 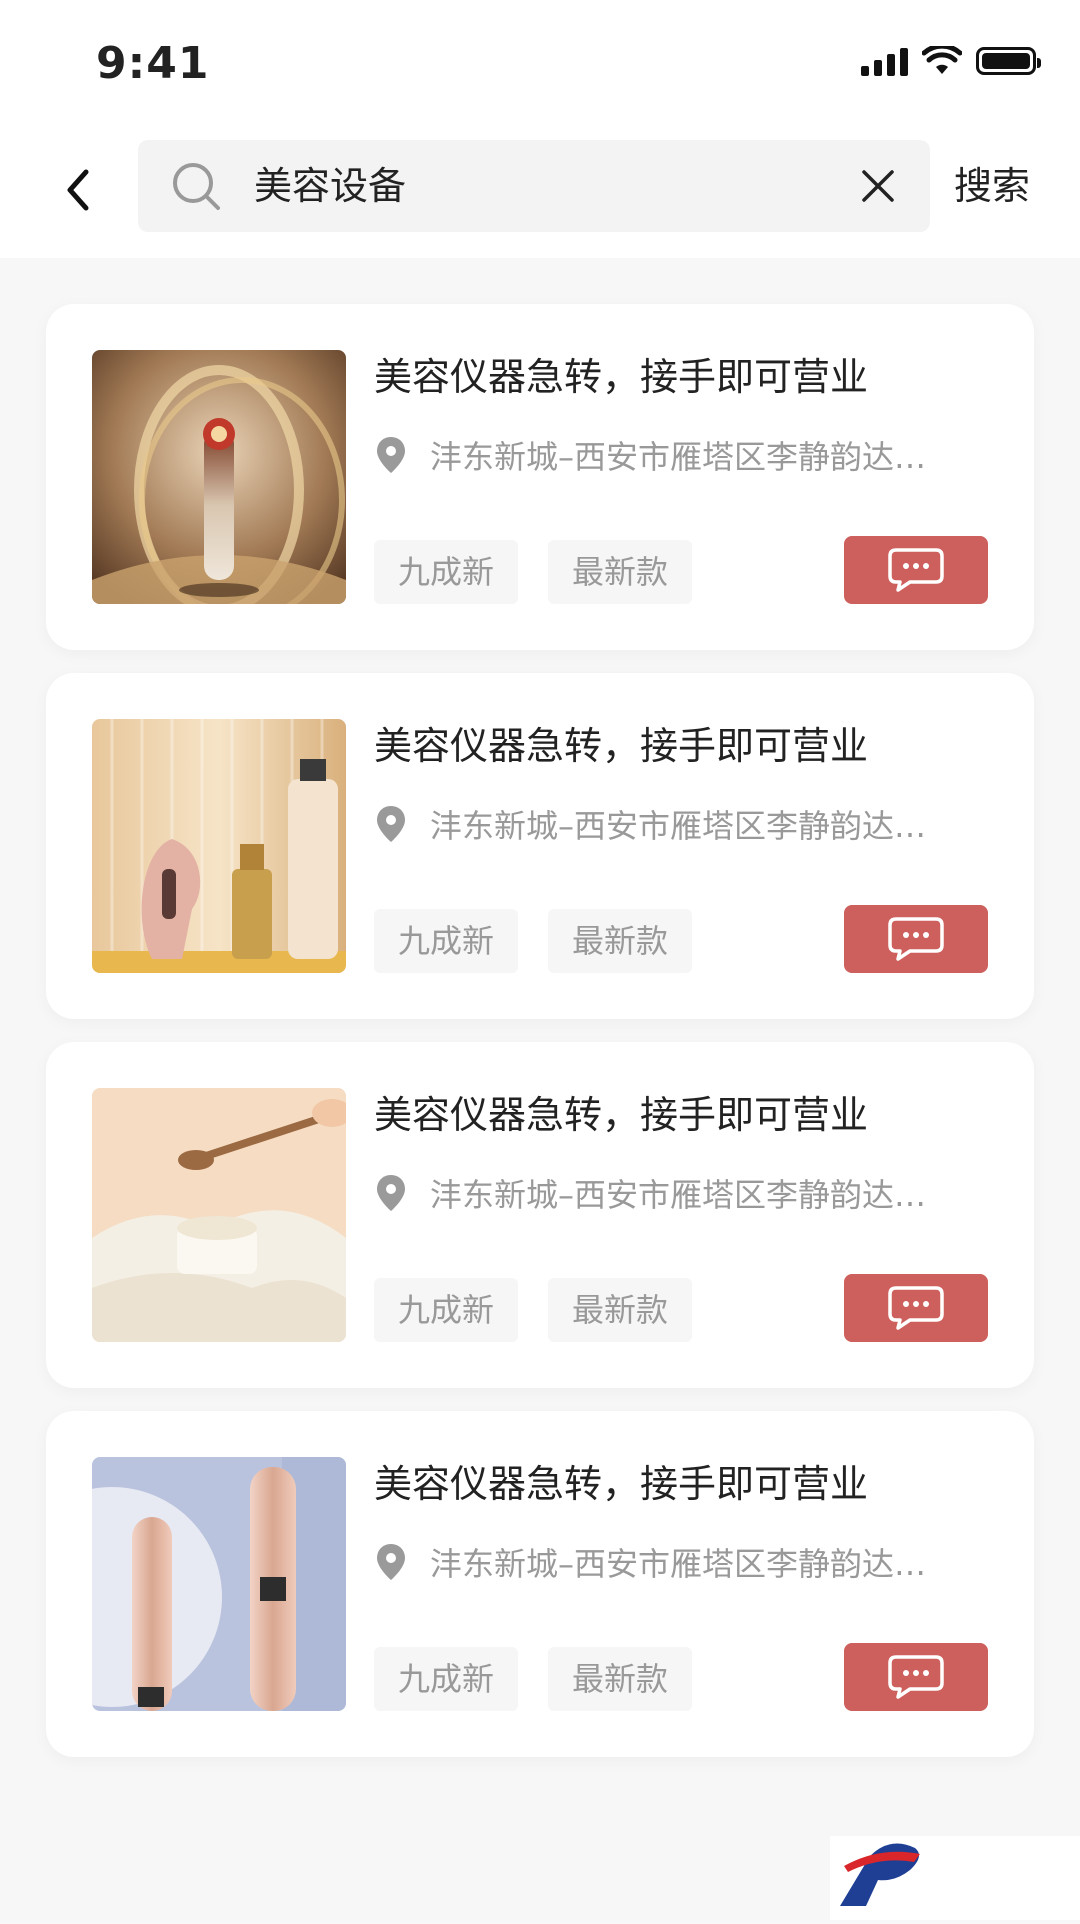 I want to click on wifi-icon, so click(x=942, y=60).